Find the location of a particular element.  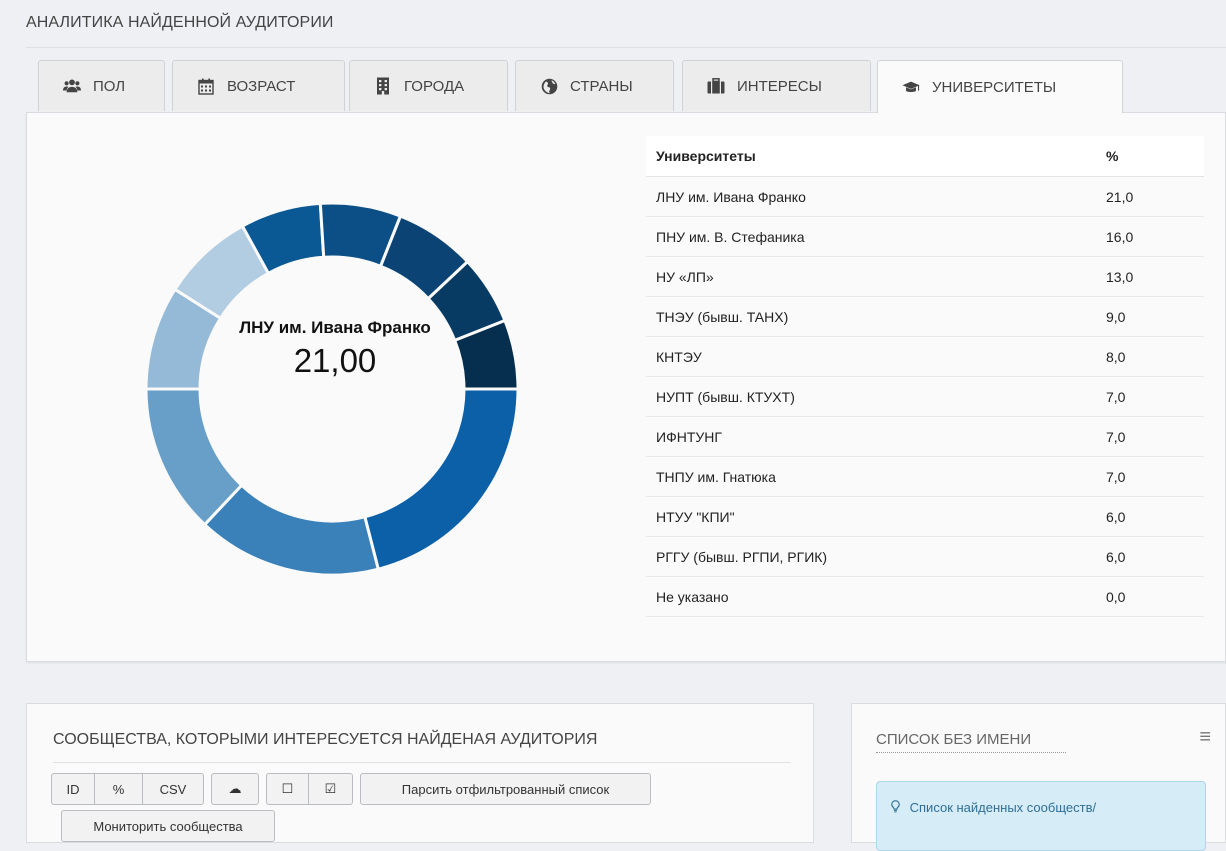

tab-cities: ГОРОДА is located at coordinates (428, 85).